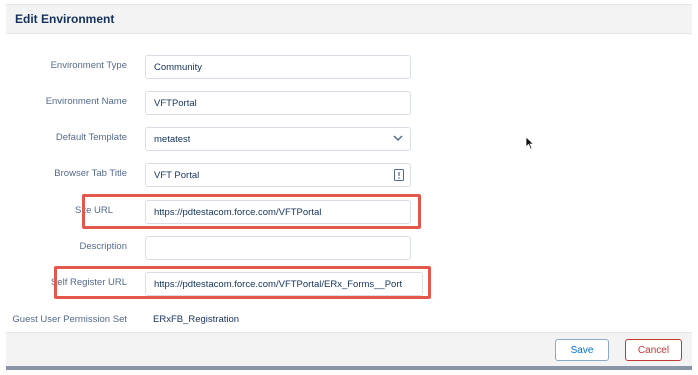 The image size is (698, 375). What do you see at coordinates (278, 248) in the screenshot?
I see `description-field` at bounding box center [278, 248].